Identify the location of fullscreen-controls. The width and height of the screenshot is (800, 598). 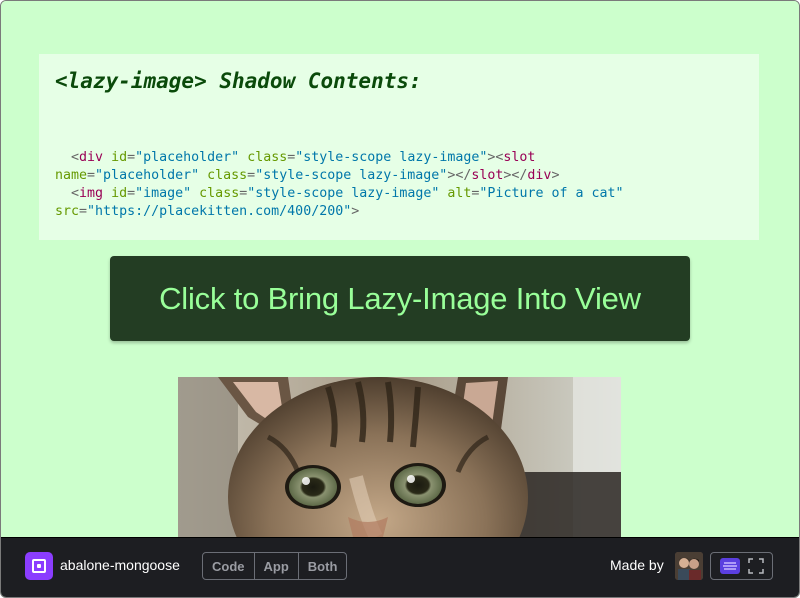
(741, 566).